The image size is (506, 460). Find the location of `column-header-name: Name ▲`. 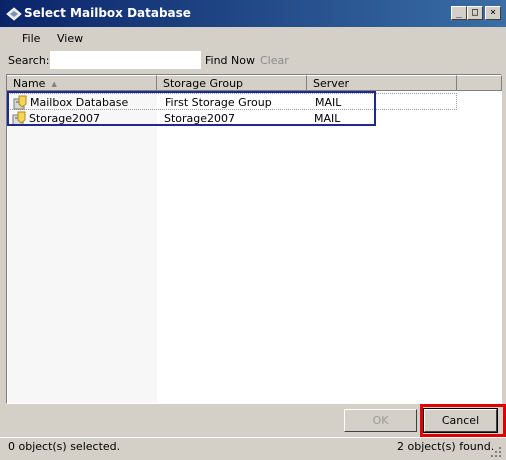

column-header-name: Name ▲ is located at coordinates (82, 83).